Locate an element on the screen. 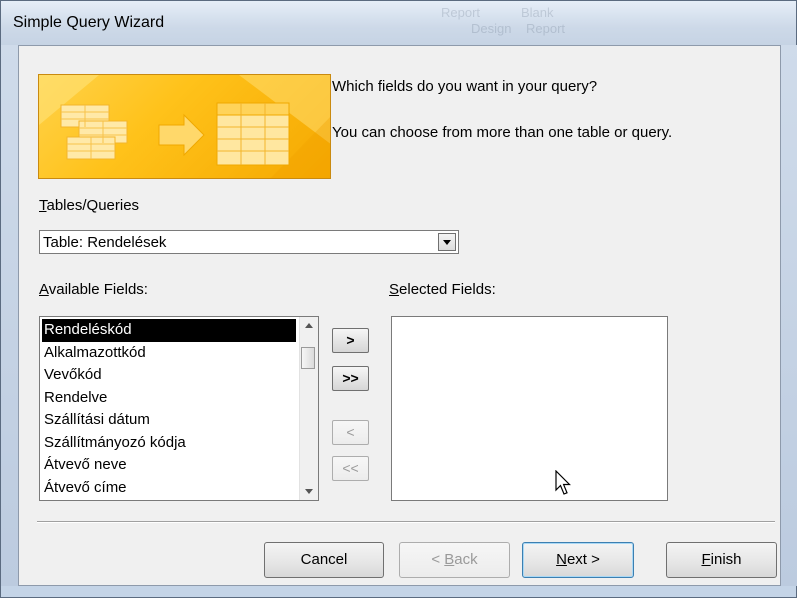 This screenshot has height=598, width=797. footer-separator is located at coordinates (406, 522).